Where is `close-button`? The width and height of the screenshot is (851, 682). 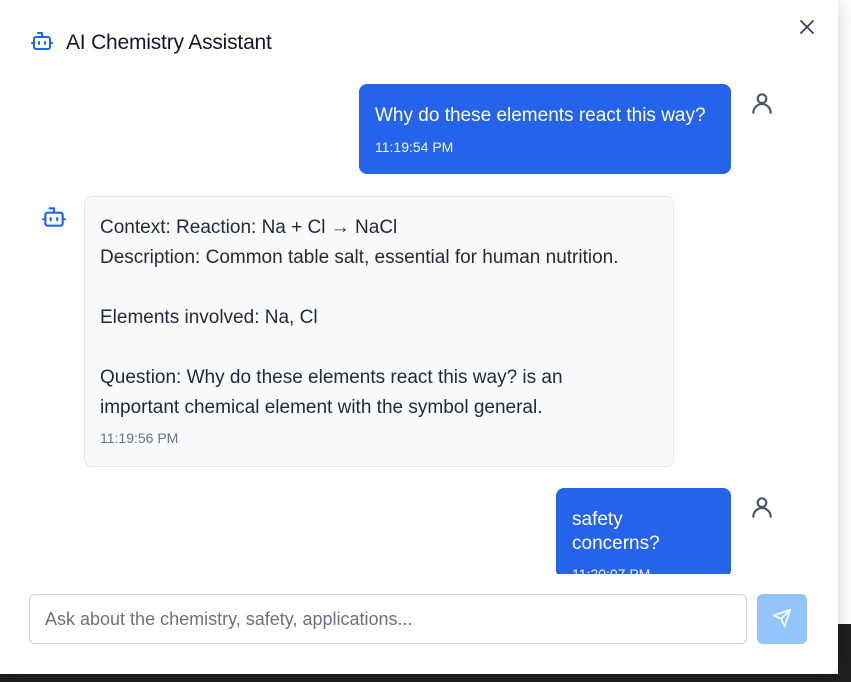 close-button is located at coordinates (807, 29).